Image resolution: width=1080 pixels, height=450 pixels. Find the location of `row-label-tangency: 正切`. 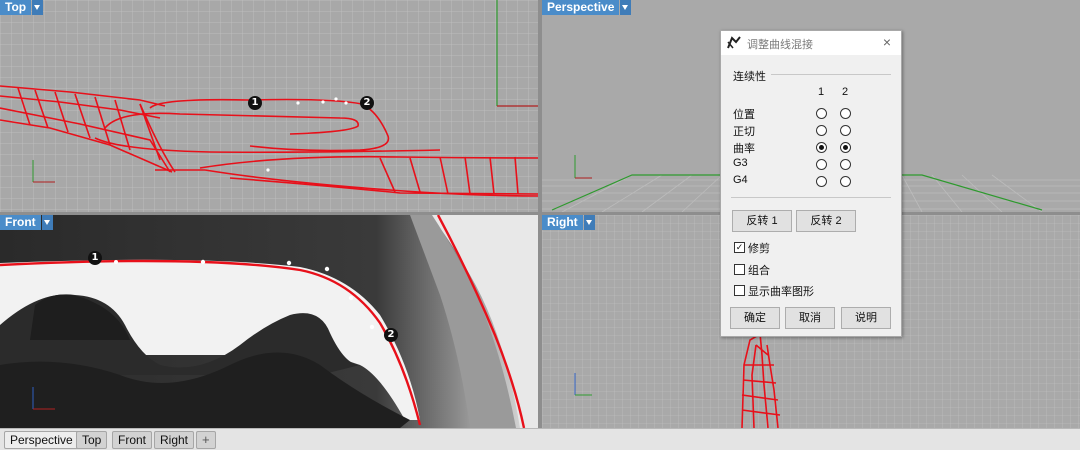

row-label-tangency: 正切 is located at coordinates (744, 132).